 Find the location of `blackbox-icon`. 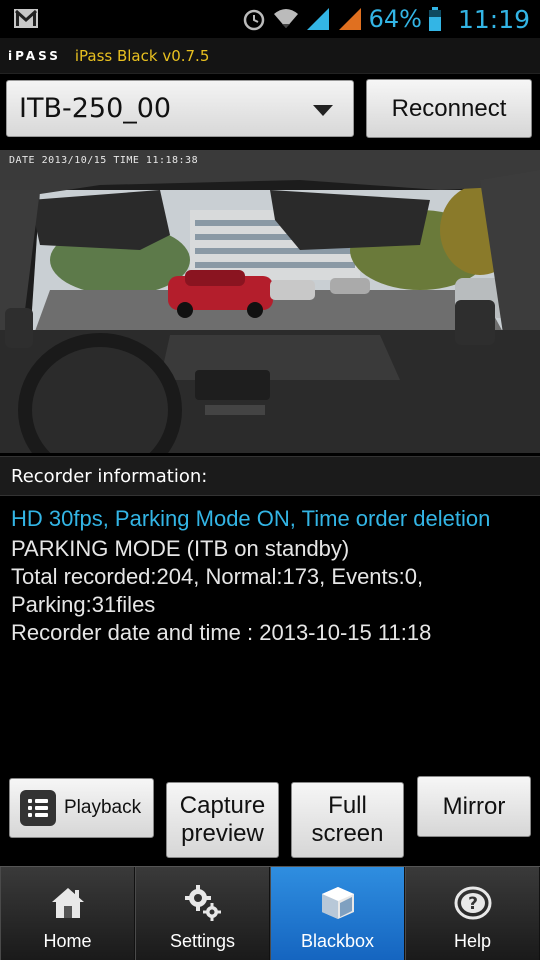

blackbox-icon is located at coordinates (338, 903).